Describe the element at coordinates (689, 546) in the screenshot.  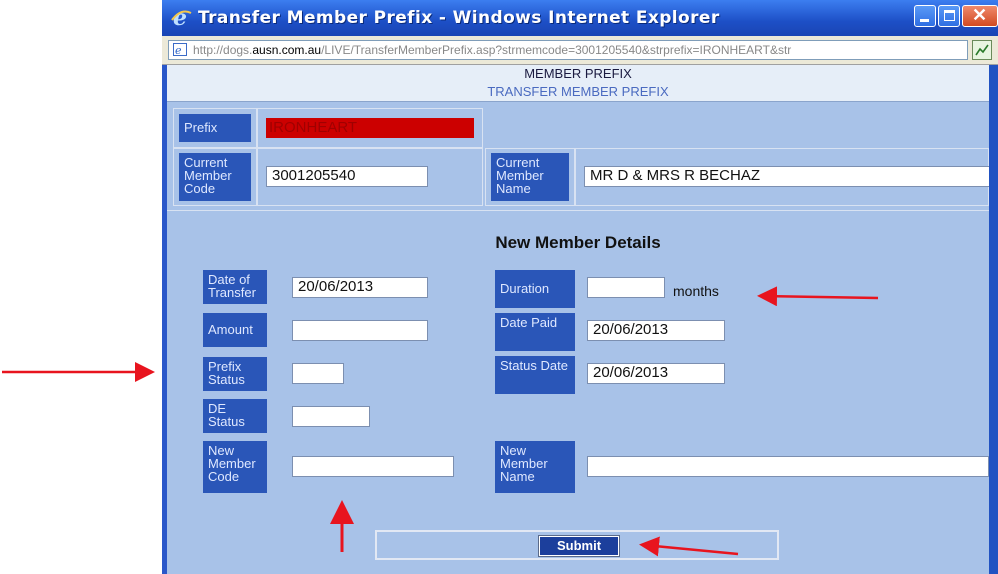
I see `arrow-to-submit` at that location.